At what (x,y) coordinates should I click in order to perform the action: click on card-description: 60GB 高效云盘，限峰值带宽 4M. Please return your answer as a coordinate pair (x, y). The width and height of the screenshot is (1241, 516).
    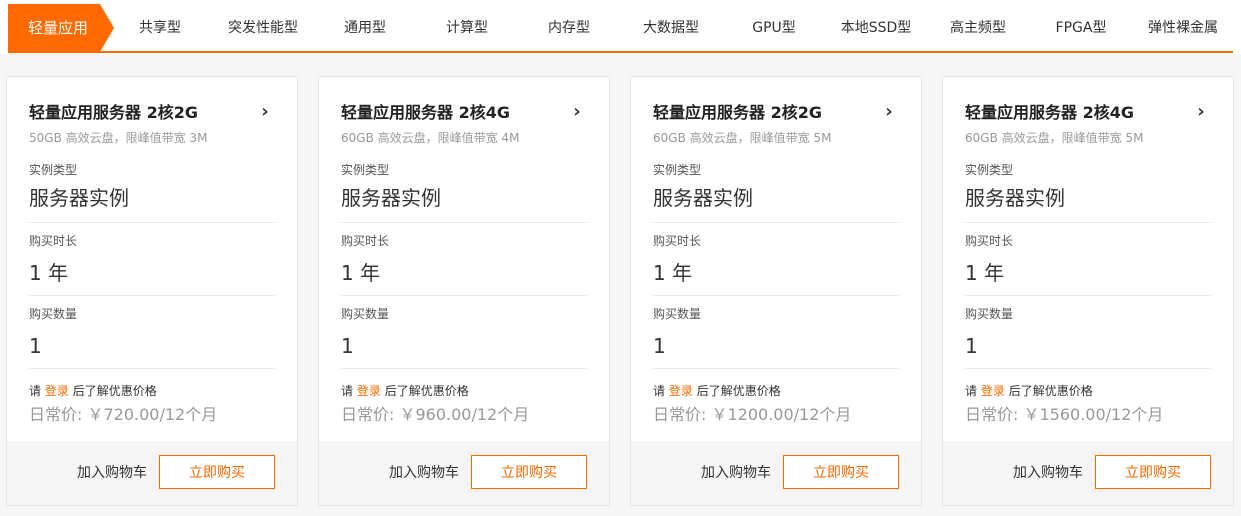
    Looking at the image, I should click on (430, 138).